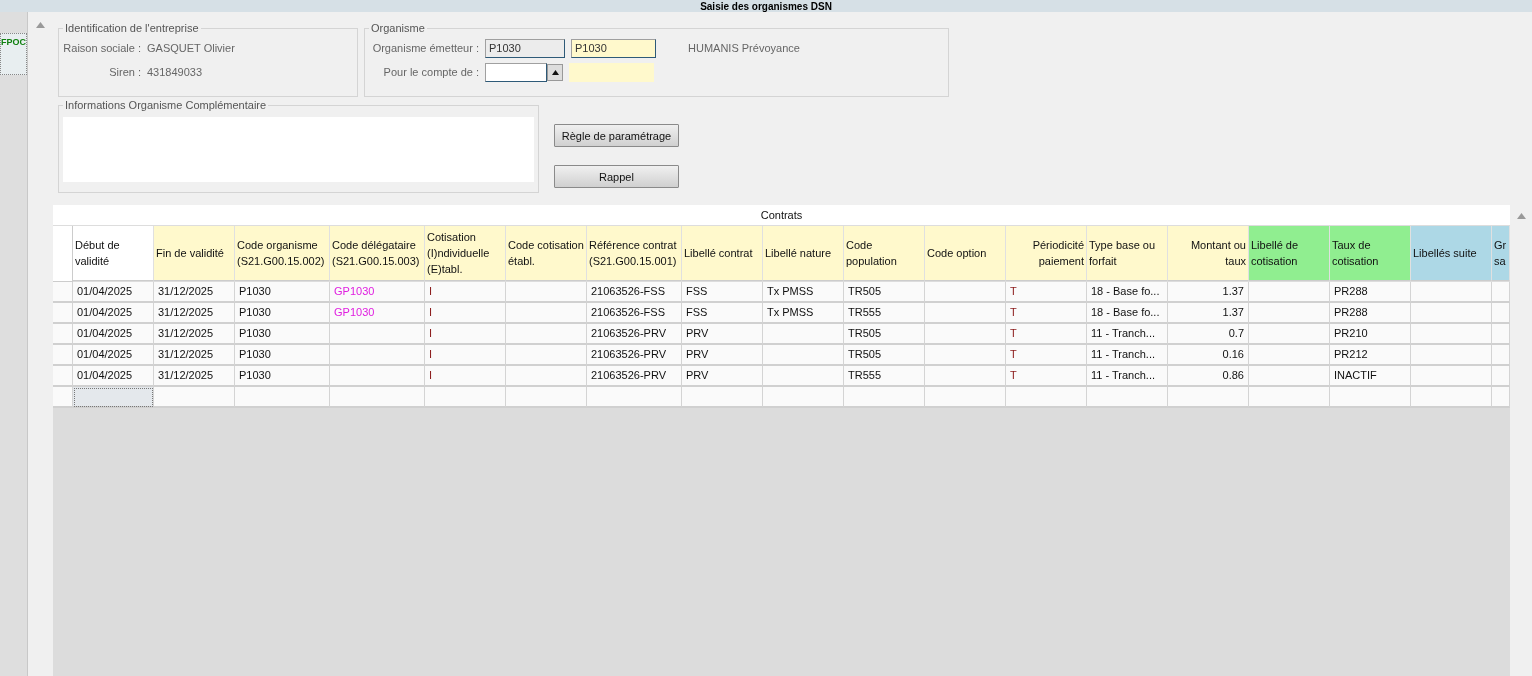 The height and width of the screenshot is (676, 1532). Describe the element at coordinates (282, 253) in the screenshot. I see `column-header: Code organisme (S21.G00.15.002)` at that location.